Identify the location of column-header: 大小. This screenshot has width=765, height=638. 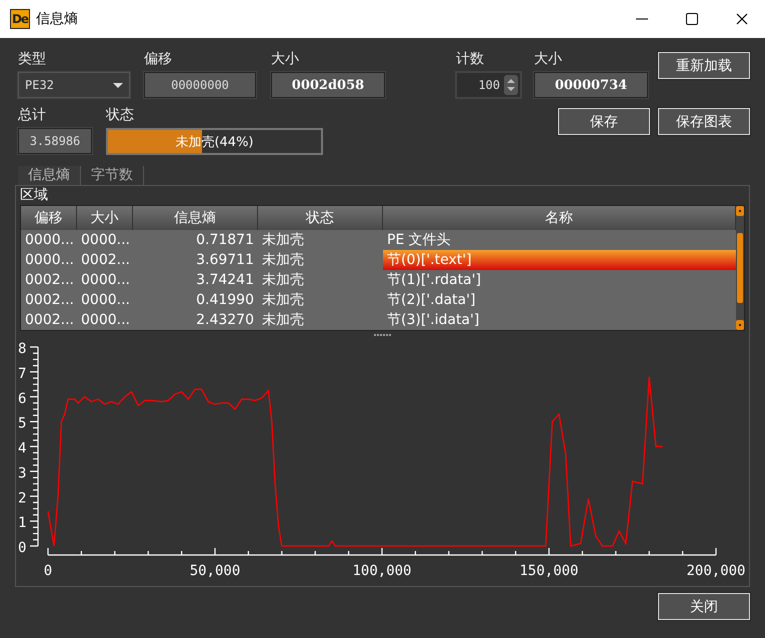
(105, 218).